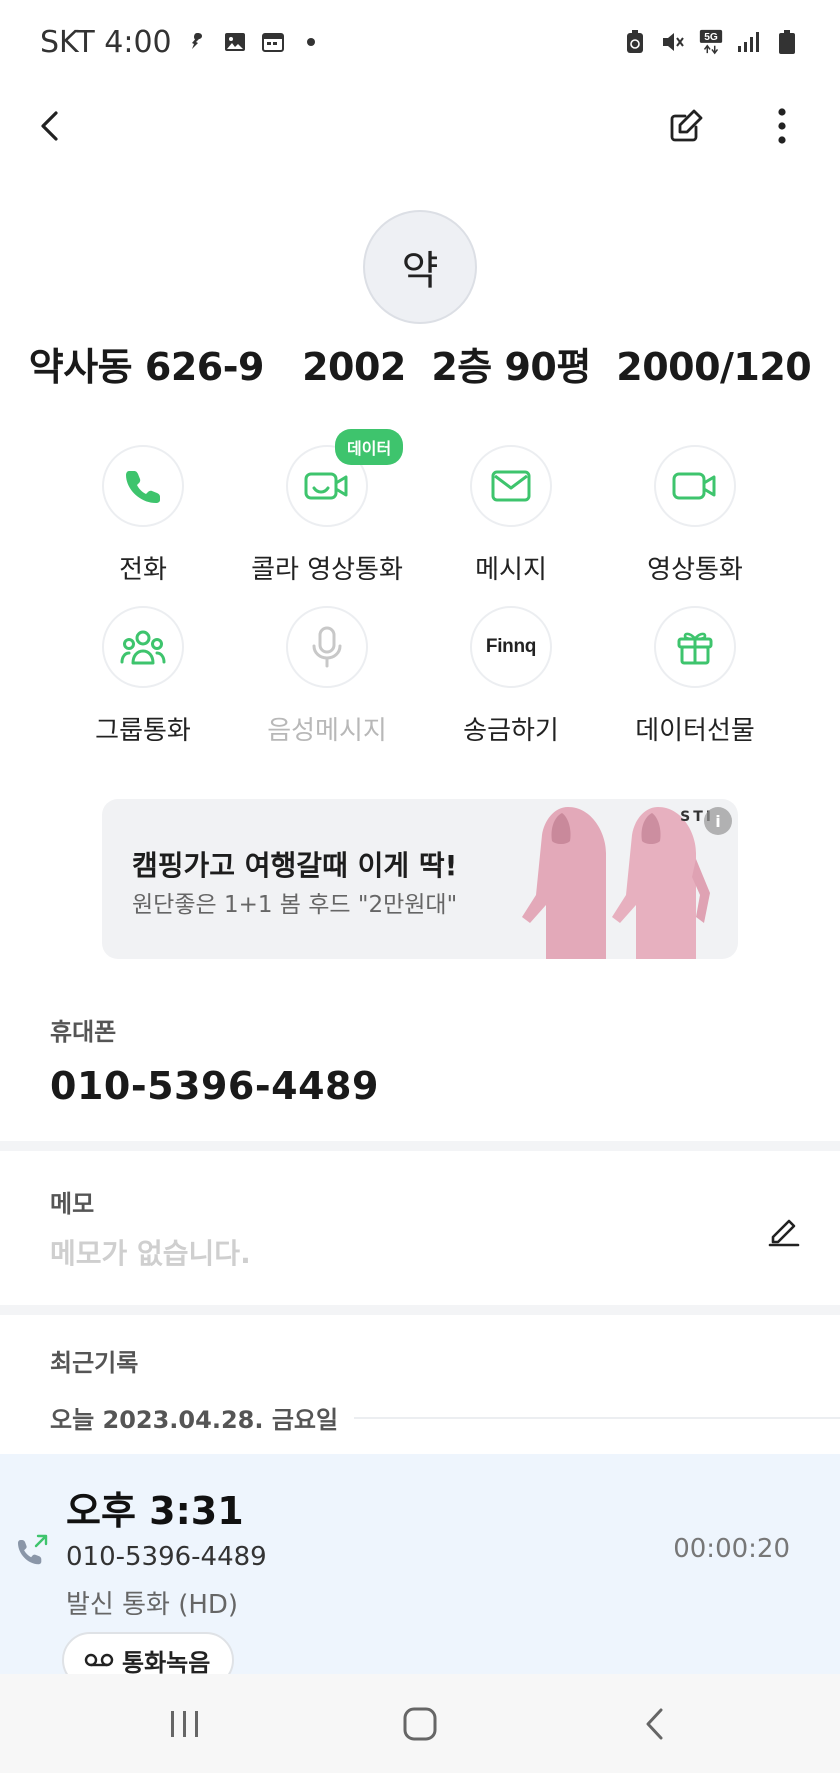 This screenshot has width=840, height=1773. I want to click on video-call-icon, so click(326, 486).